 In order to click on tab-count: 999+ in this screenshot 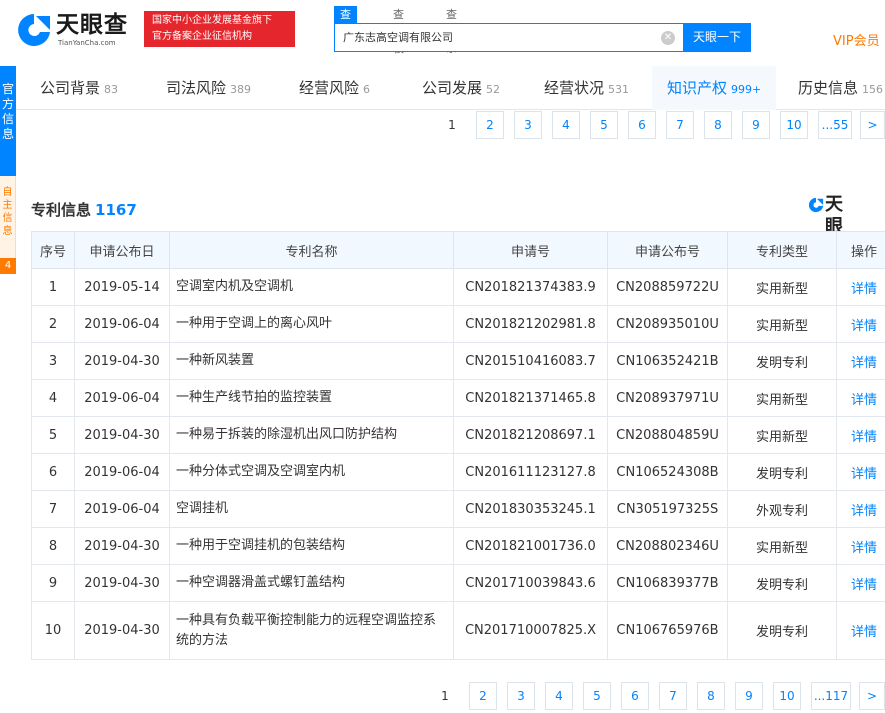, I will do `click(746, 89)`.